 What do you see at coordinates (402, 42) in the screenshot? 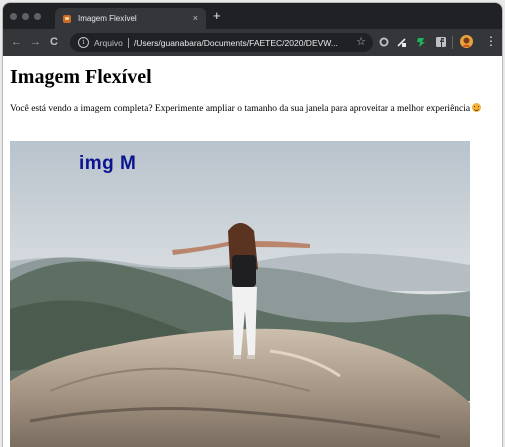
I see `pencil-extension-icon` at bounding box center [402, 42].